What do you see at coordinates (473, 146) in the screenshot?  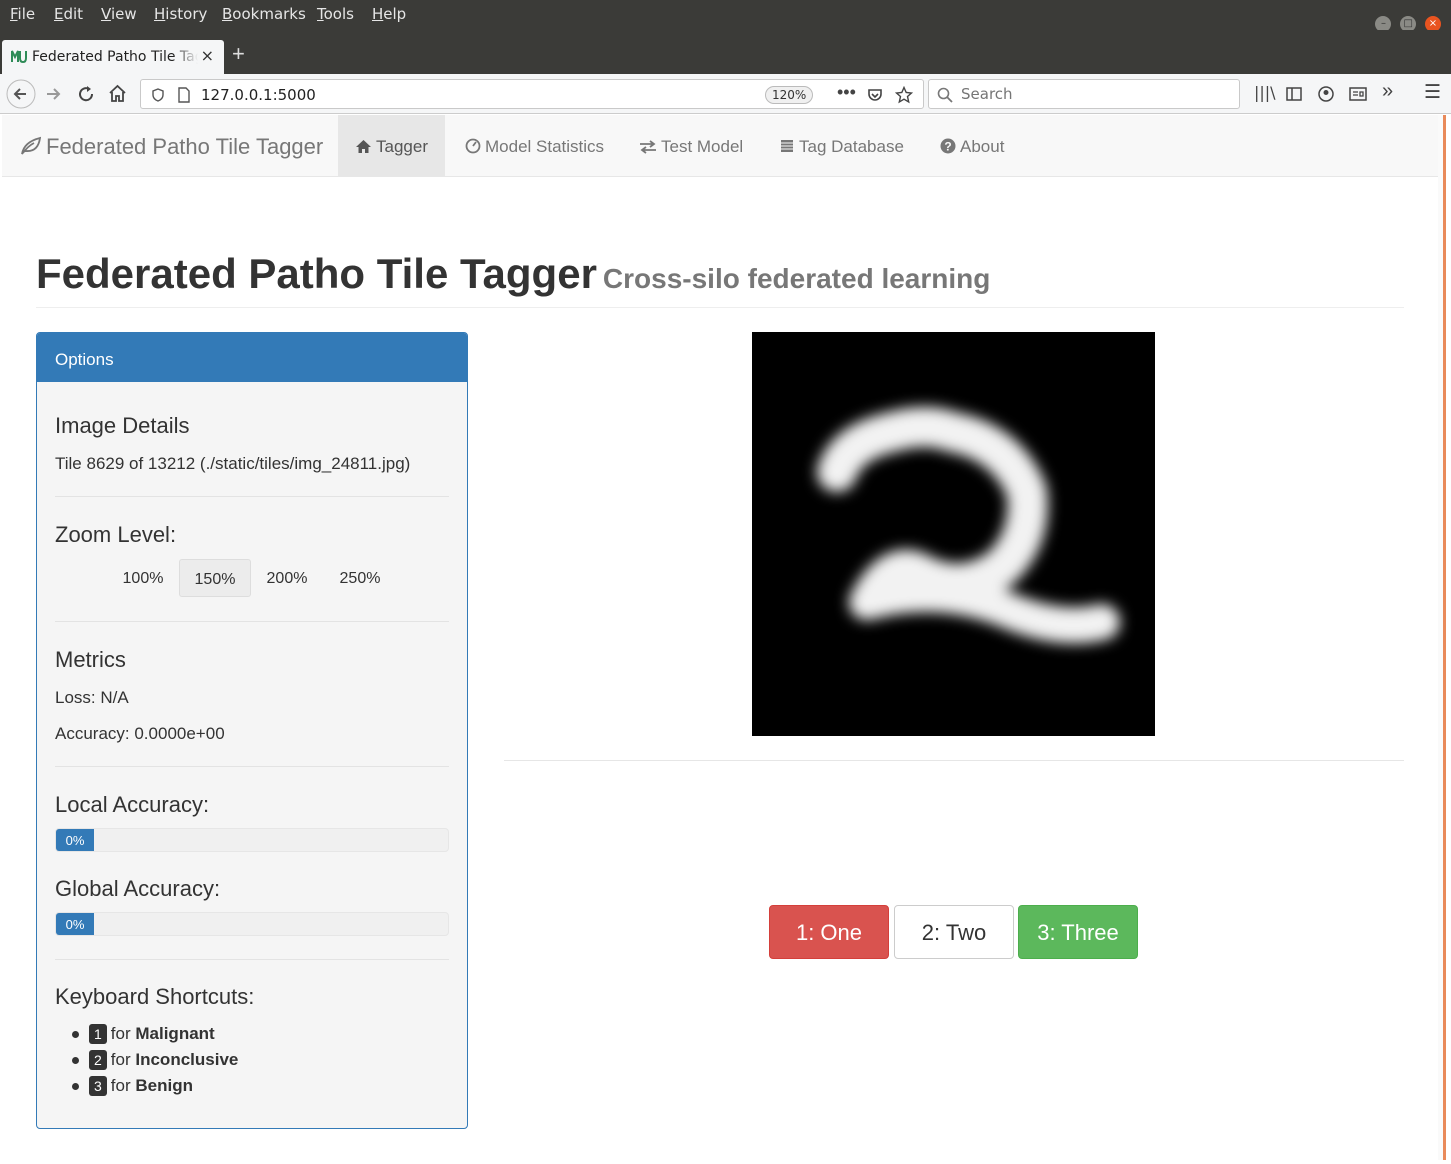 I see `dashboard-icon` at bounding box center [473, 146].